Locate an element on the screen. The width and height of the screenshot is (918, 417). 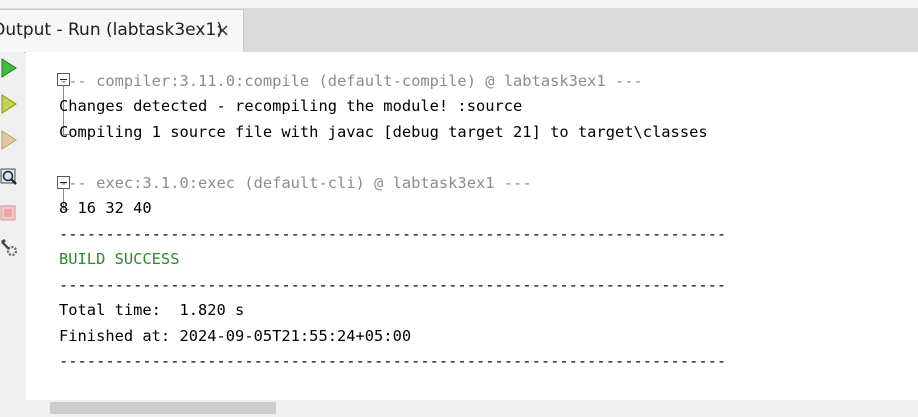
rerun-icon is located at coordinates (10, 68).